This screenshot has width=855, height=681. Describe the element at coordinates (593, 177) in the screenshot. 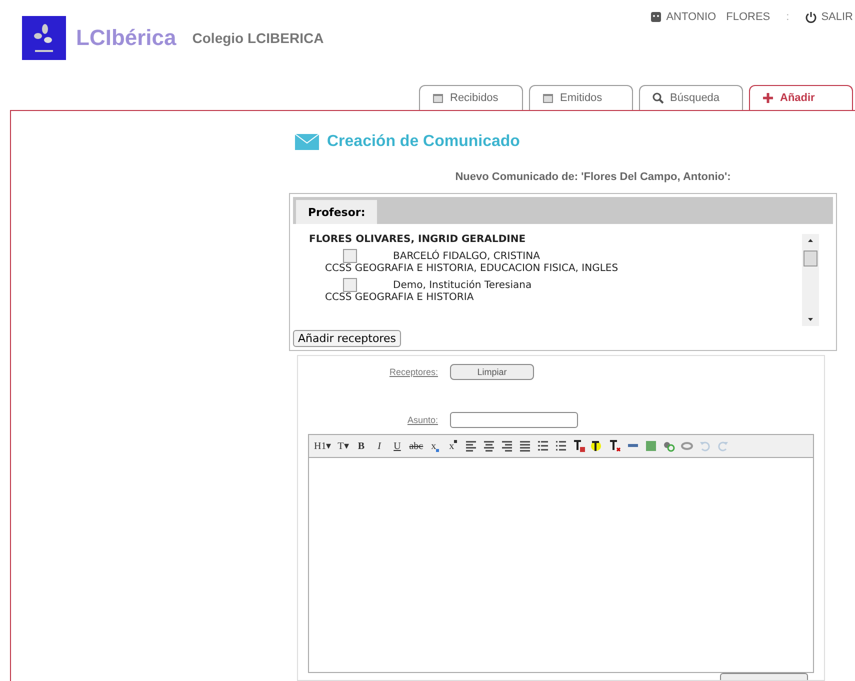

I see `form-subtitle: Nuevo Comunicado de: 'Flores Del Campo, Antonio':` at that location.